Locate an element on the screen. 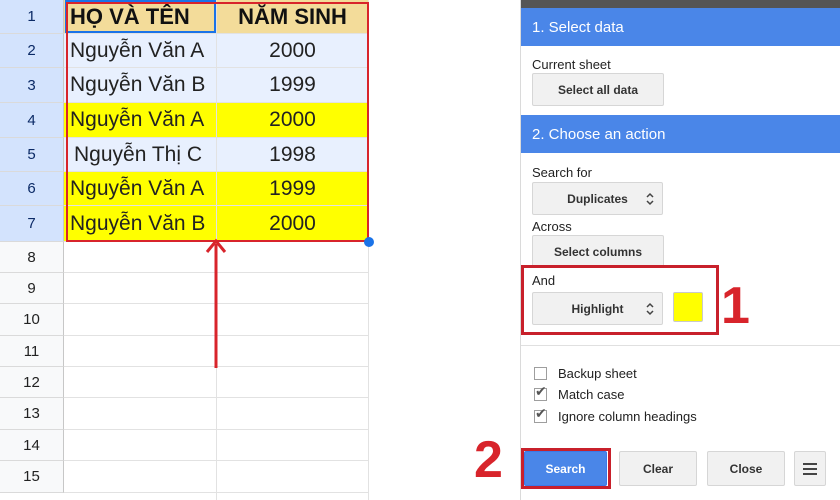 The width and height of the screenshot is (840, 500). row-header-4: 4 is located at coordinates (32, 120).